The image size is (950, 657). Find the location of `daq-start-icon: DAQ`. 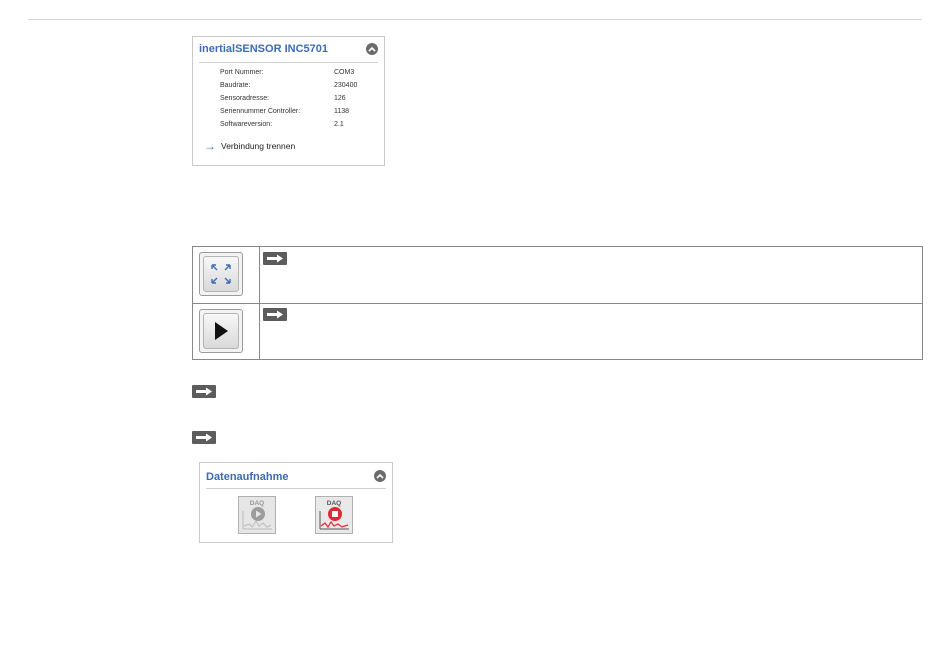

daq-start-icon: DAQ is located at coordinates (257, 515).